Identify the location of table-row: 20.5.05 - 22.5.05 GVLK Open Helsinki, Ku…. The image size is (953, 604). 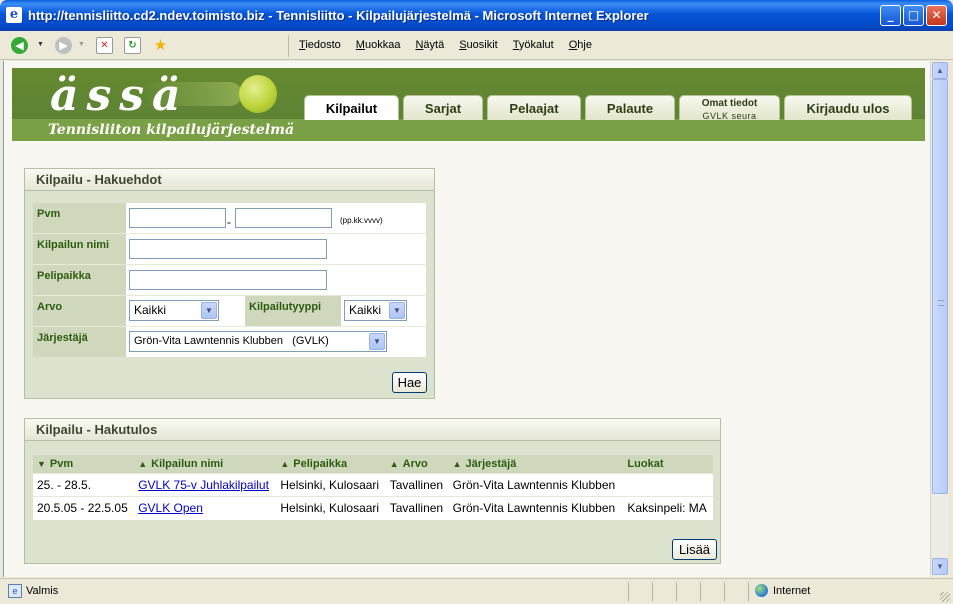
(373, 508).